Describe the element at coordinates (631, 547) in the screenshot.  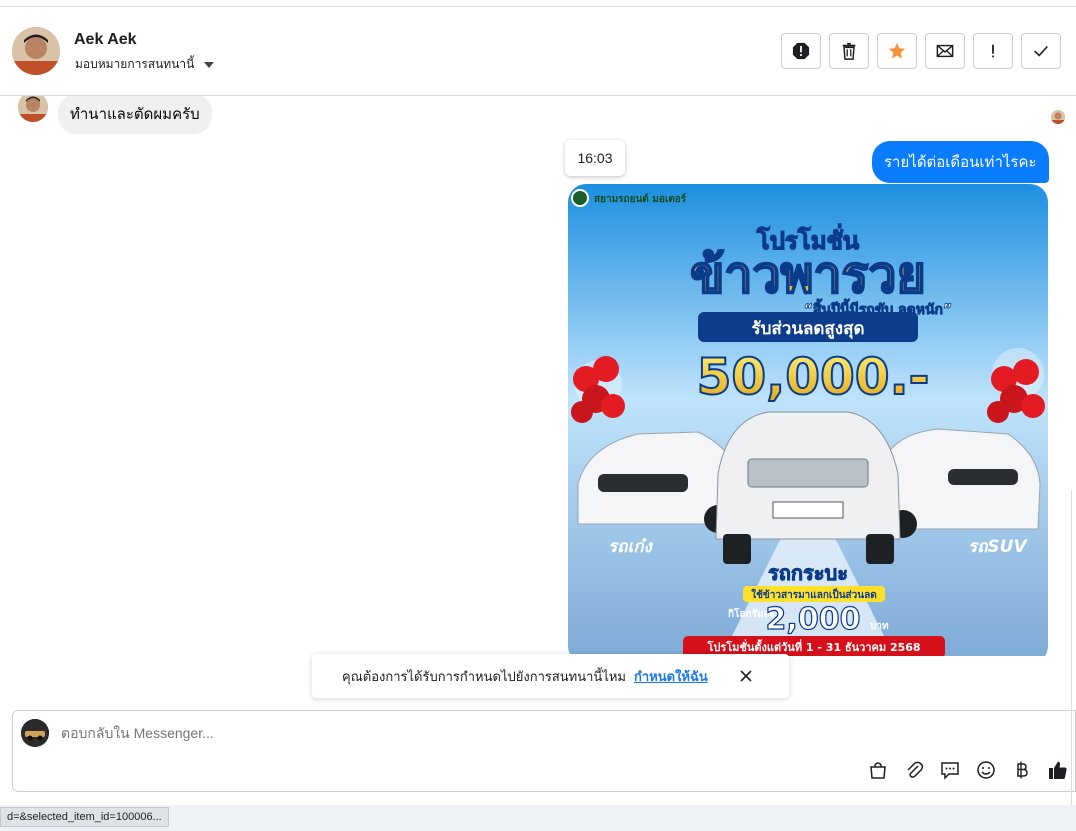
I see `car-left-label: รถเก๋ง` at that location.